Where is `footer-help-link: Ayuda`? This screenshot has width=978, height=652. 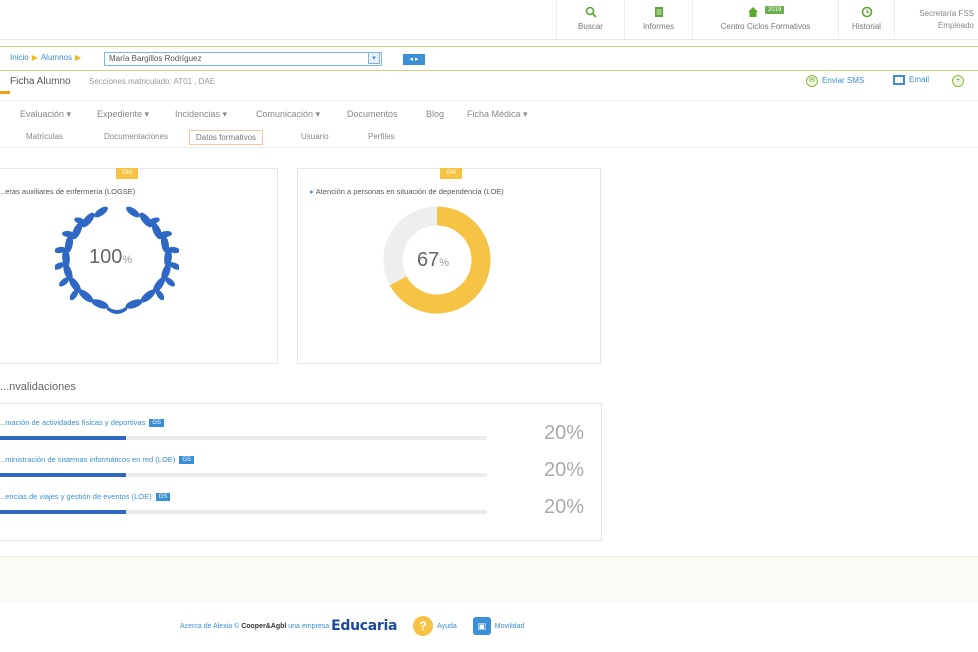
footer-help-link: Ayuda is located at coordinates (447, 626).